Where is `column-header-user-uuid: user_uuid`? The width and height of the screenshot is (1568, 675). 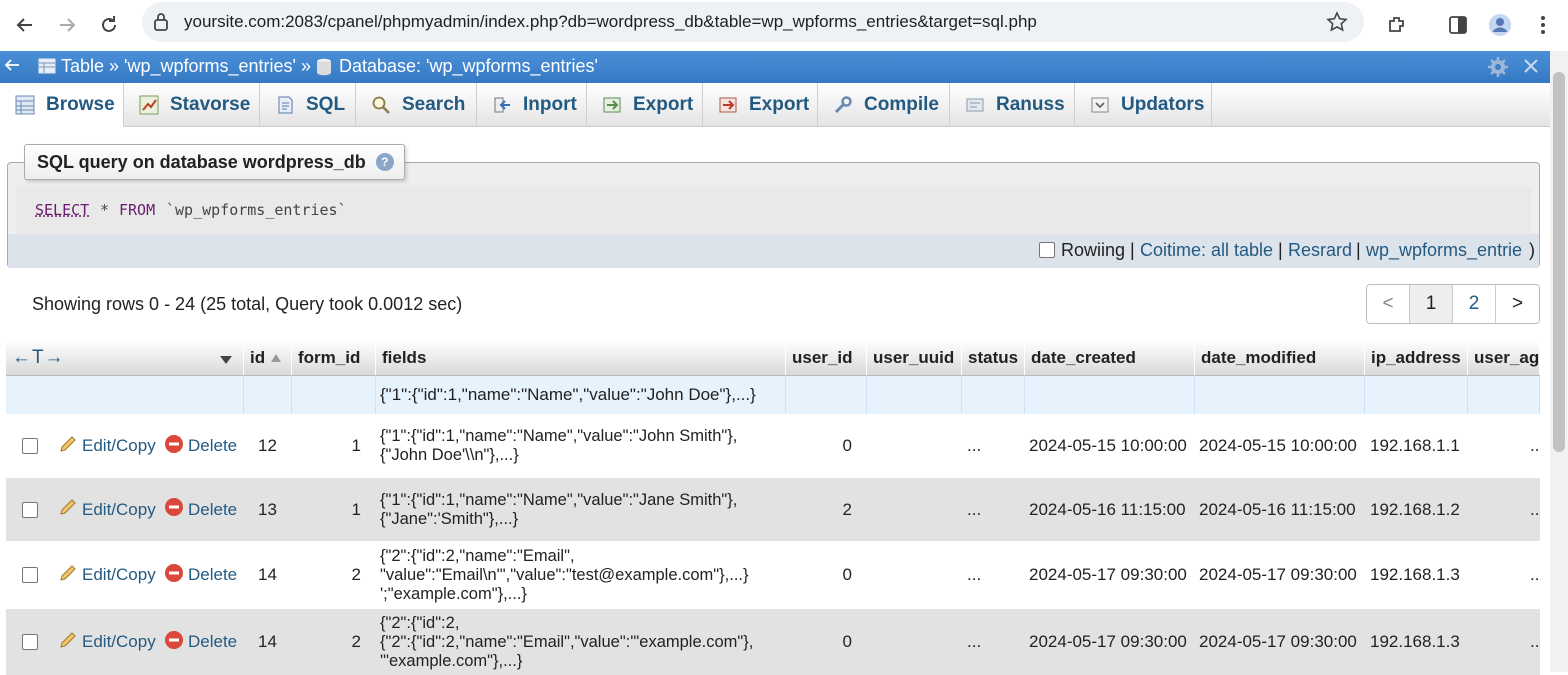
column-header-user-uuid: user_uuid is located at coordinates (914, 357).